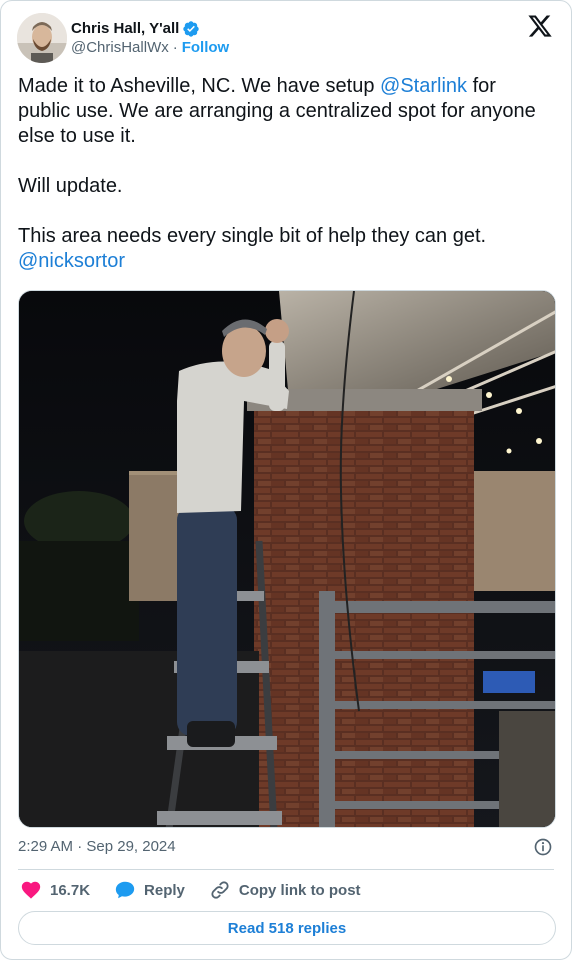 The height and width of the screenshot is (960, 572). I want to click on post-timestamp: 2:29 AM · Sep 29, 2024, so click(97, 847).